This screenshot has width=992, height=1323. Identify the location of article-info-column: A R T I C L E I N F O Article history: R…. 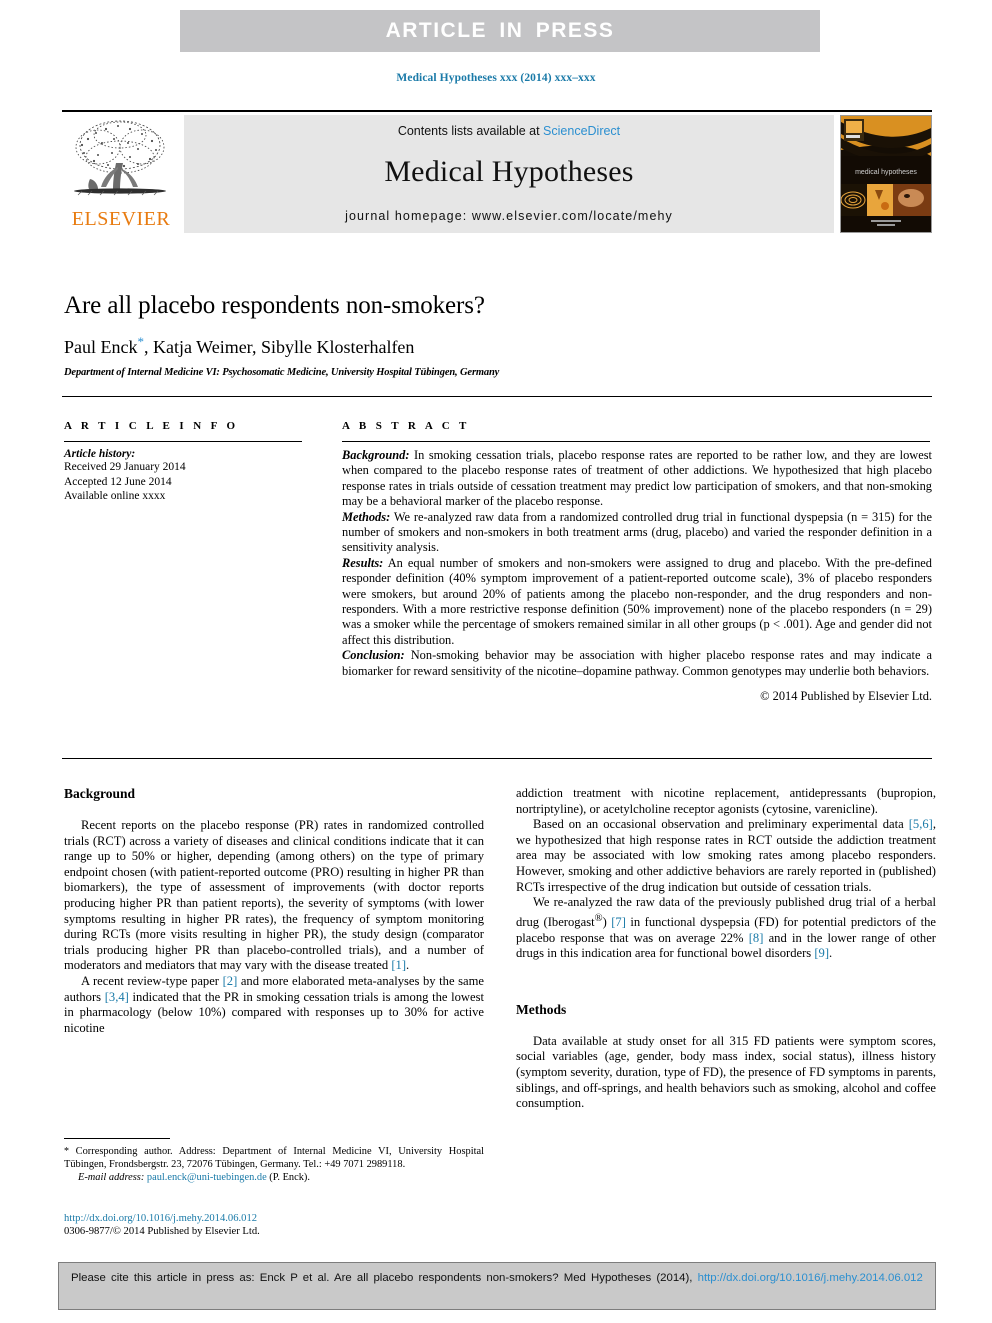
(203, 562).